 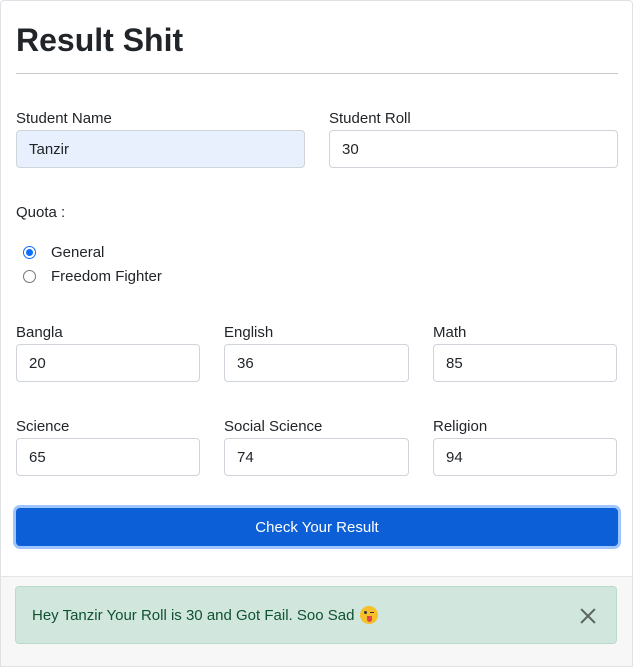 I want to click on quota-option-label: General, so click(x=78, y=252).